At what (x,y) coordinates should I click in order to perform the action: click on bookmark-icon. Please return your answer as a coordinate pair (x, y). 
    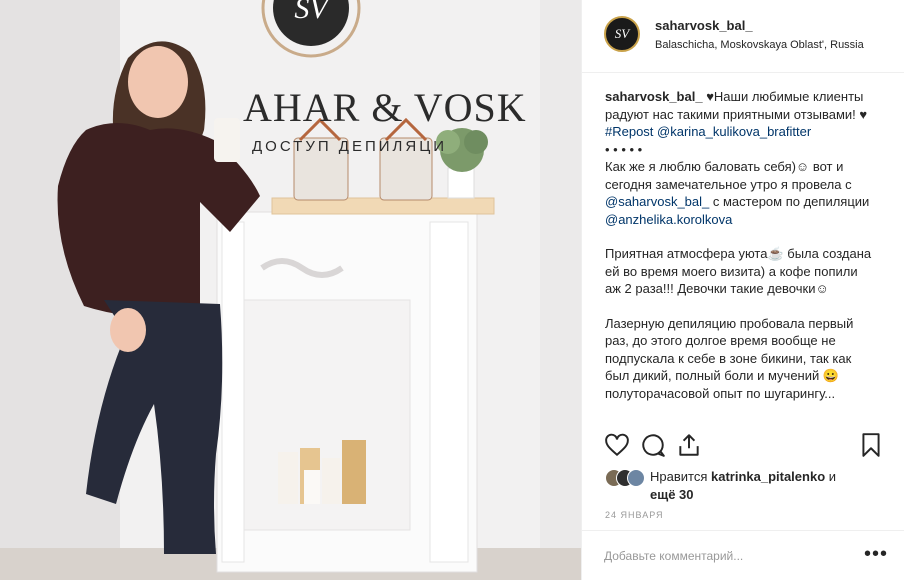
    Looking at the image, I should click on (871, 445).